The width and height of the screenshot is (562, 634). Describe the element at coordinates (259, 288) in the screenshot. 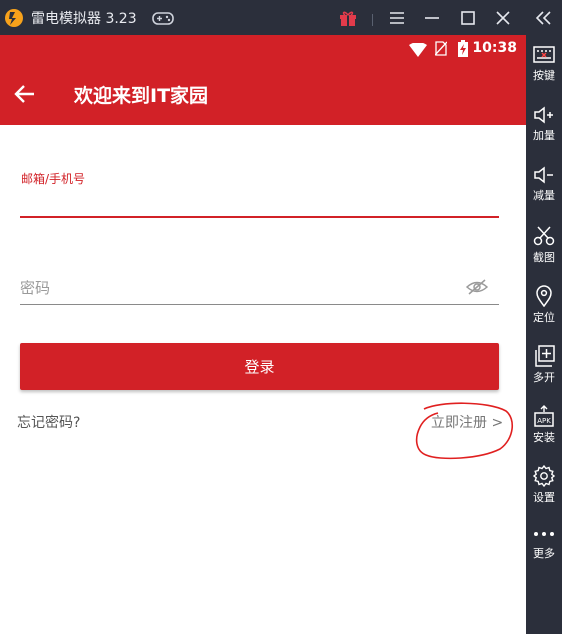

I see `password-field` at that location.